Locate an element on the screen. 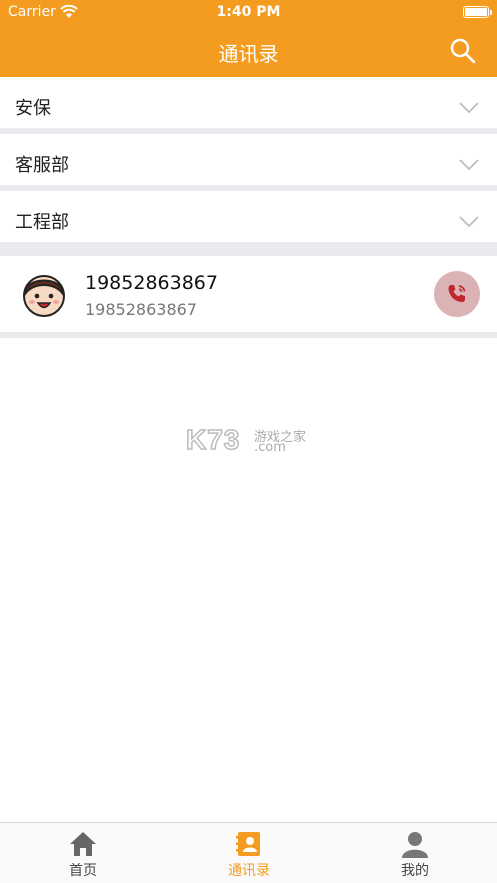 The image size is (497, 883). phone-icon is located at coordinates (457, 293).